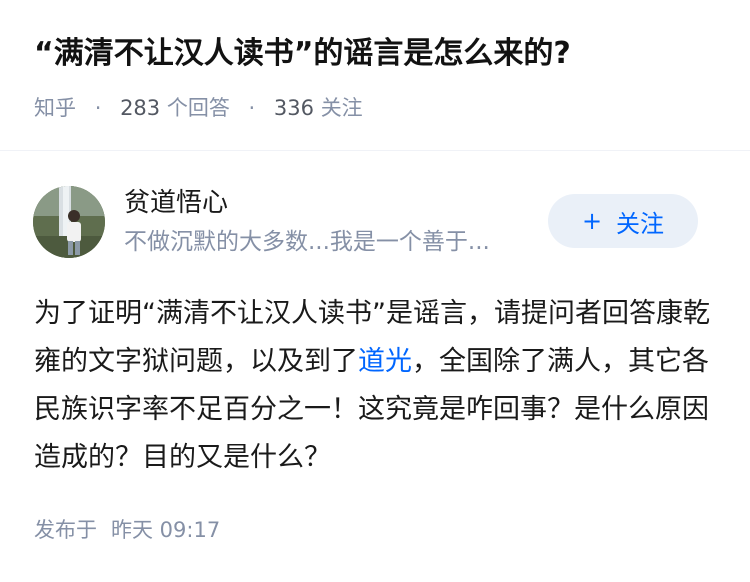  I want to click on publish-info: 发布于 昨天 09:17, so click(127, 530).